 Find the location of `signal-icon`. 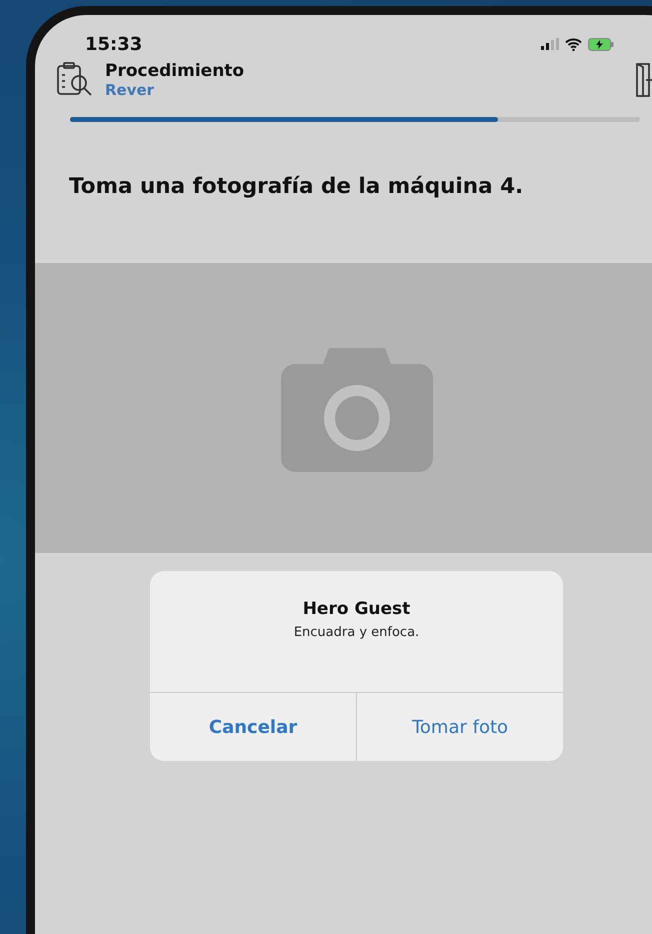

signal-icon is located at coordinates (550, 44).